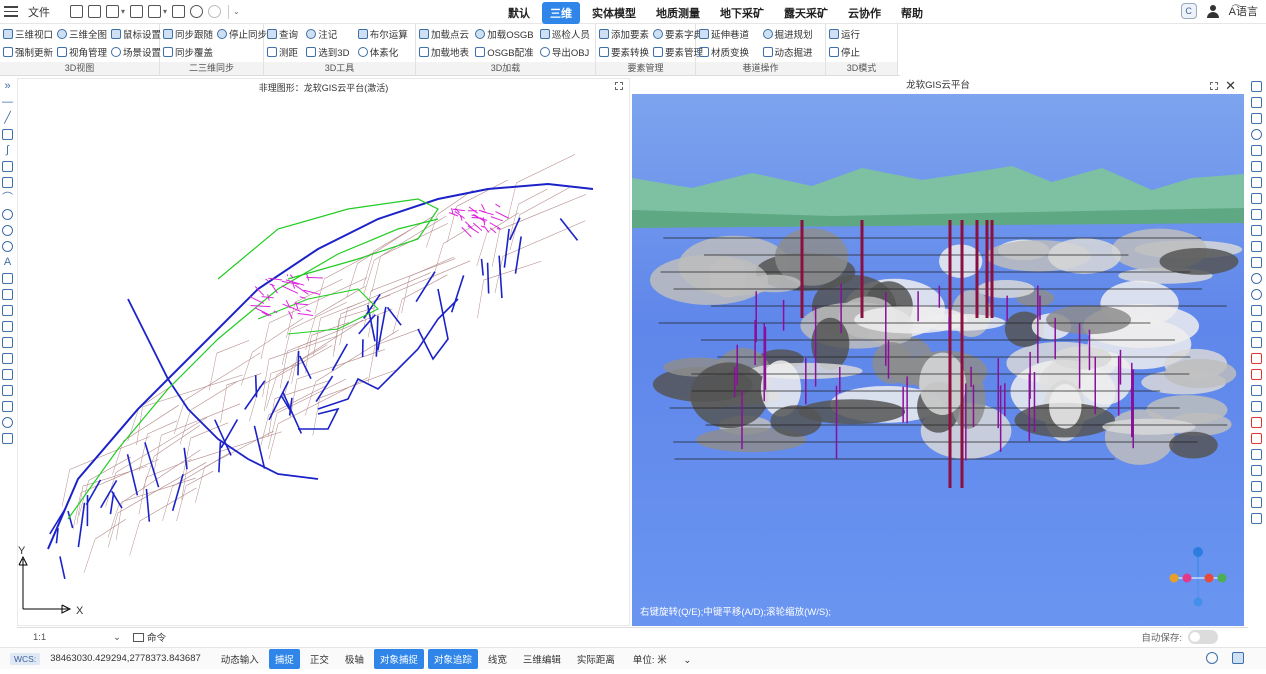  I want to click on gizmo-down-icon, so click(1198, 602).